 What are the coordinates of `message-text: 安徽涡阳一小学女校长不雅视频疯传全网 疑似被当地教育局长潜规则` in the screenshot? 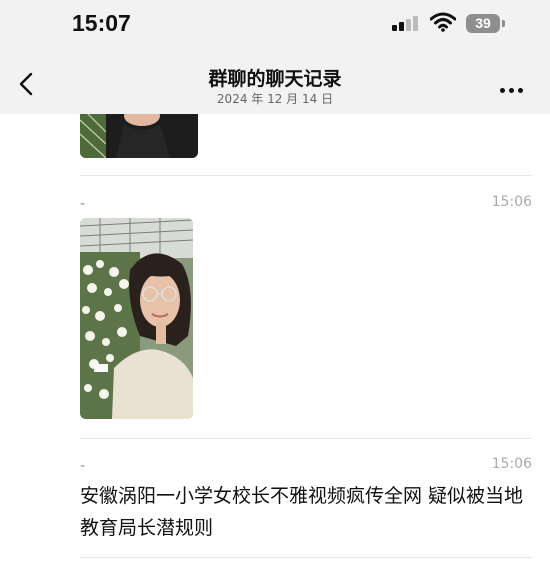 It's located at (307, 512).